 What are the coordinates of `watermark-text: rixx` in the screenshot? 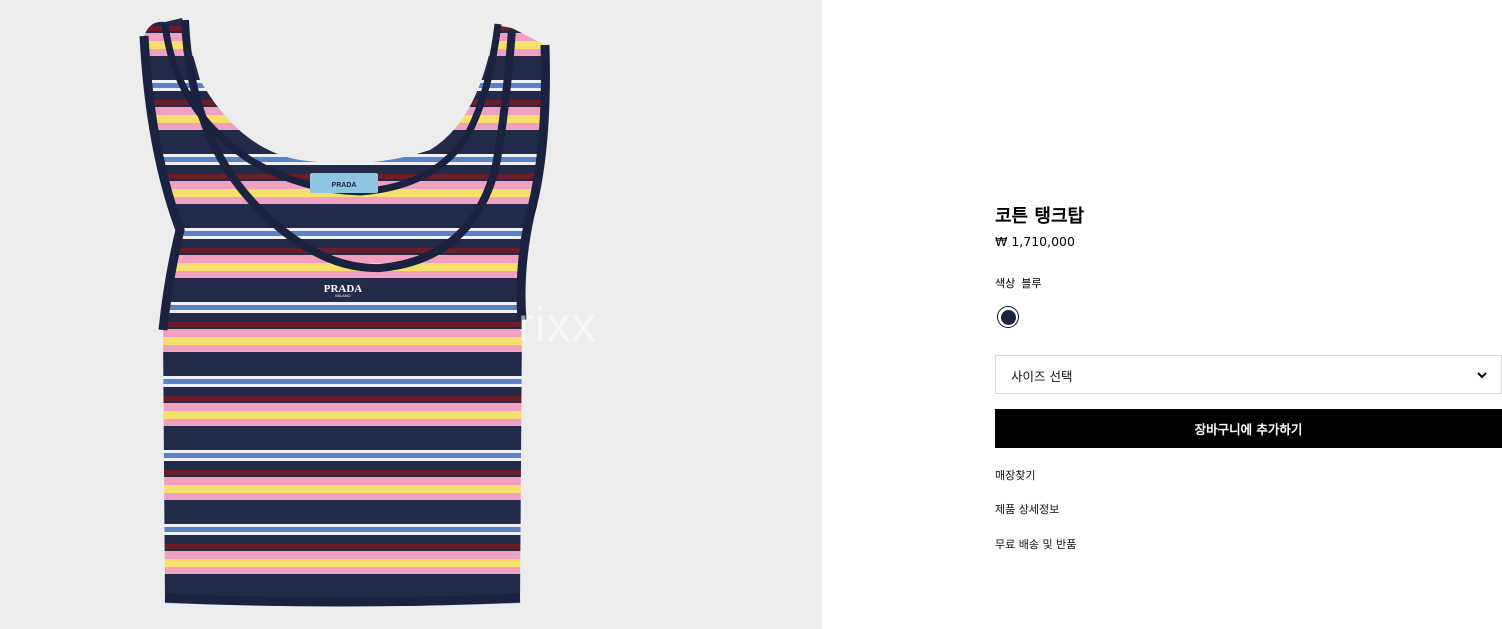 It's located at (557, 325).